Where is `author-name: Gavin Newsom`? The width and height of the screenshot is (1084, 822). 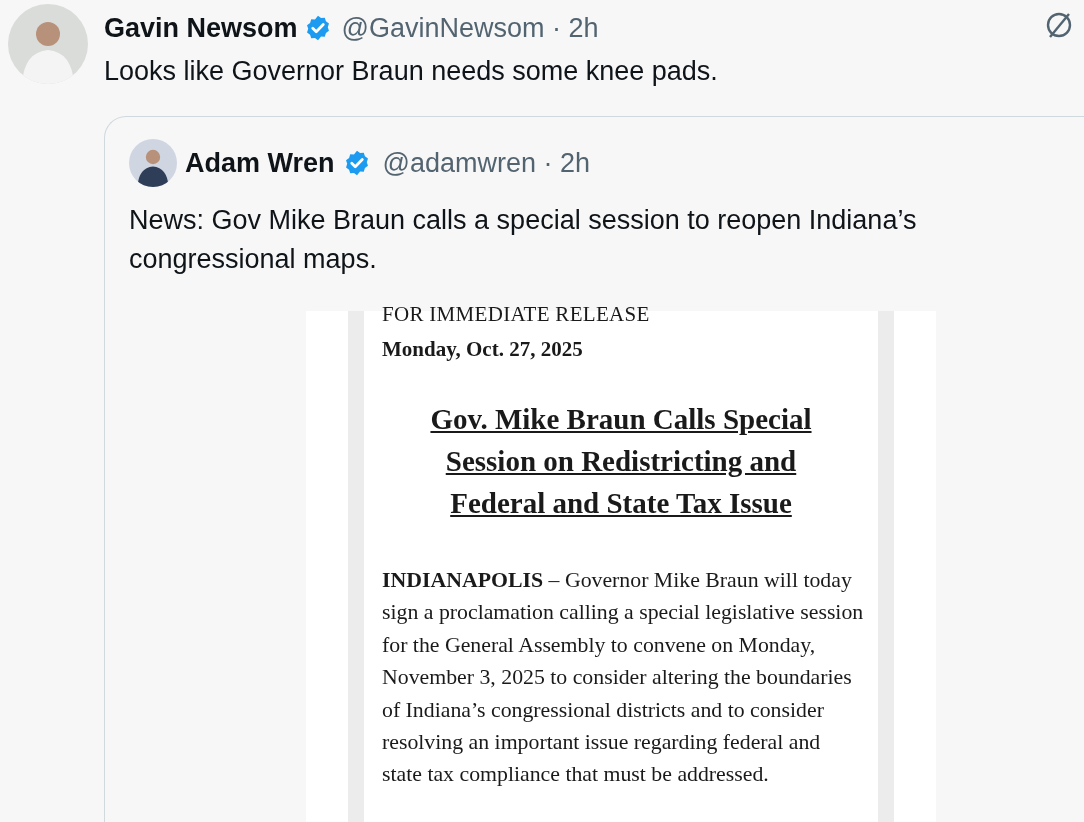
author-name: Gavin Newsom is located at coordinates (201, 28).